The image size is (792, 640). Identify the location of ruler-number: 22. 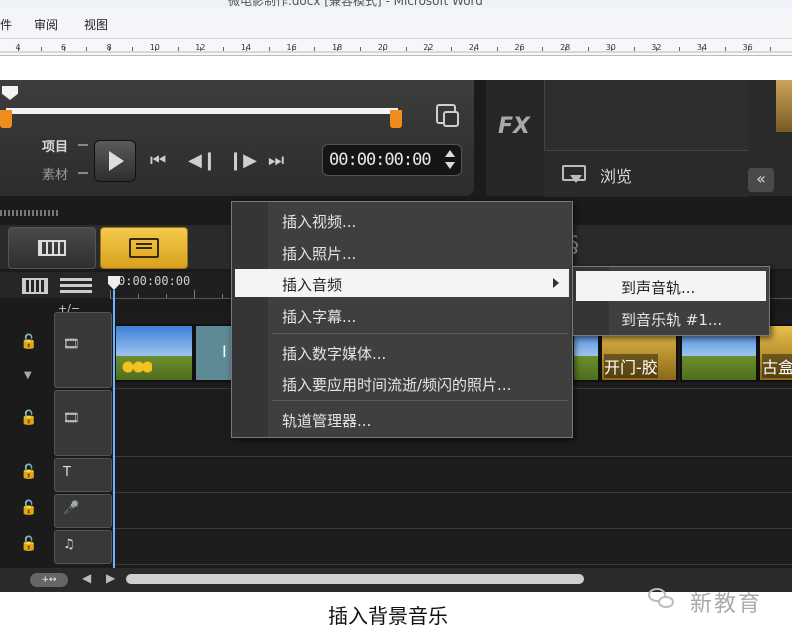
(428, 47).